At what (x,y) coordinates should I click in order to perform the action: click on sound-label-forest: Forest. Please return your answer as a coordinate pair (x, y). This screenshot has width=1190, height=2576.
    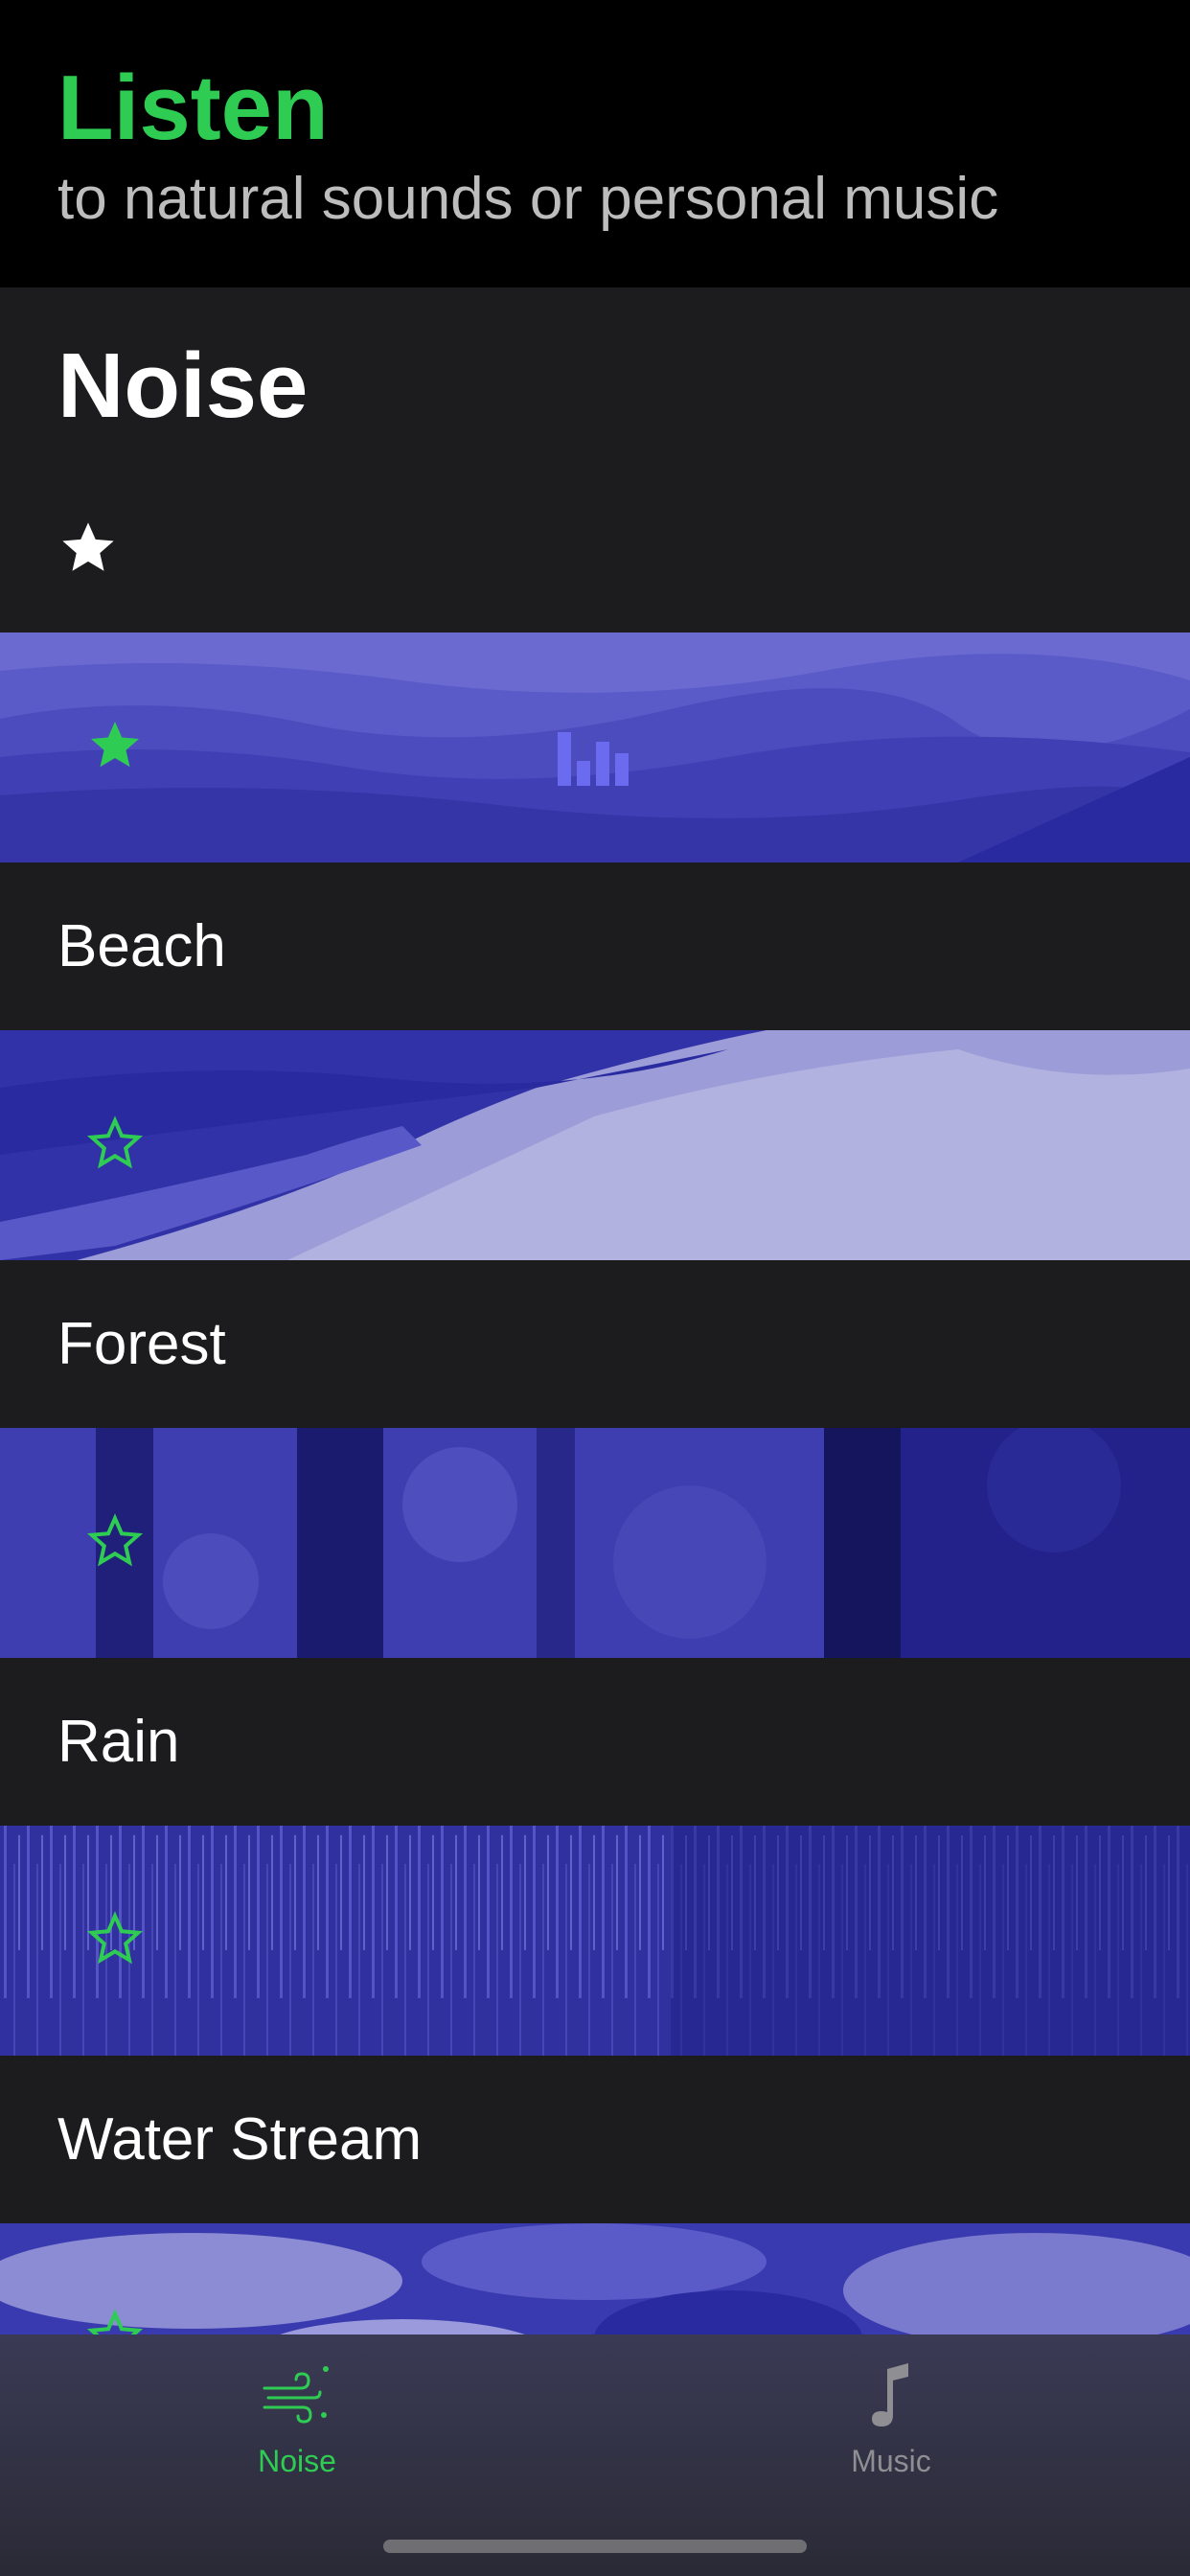
    Looking at the image, I should click on (141, 1344).